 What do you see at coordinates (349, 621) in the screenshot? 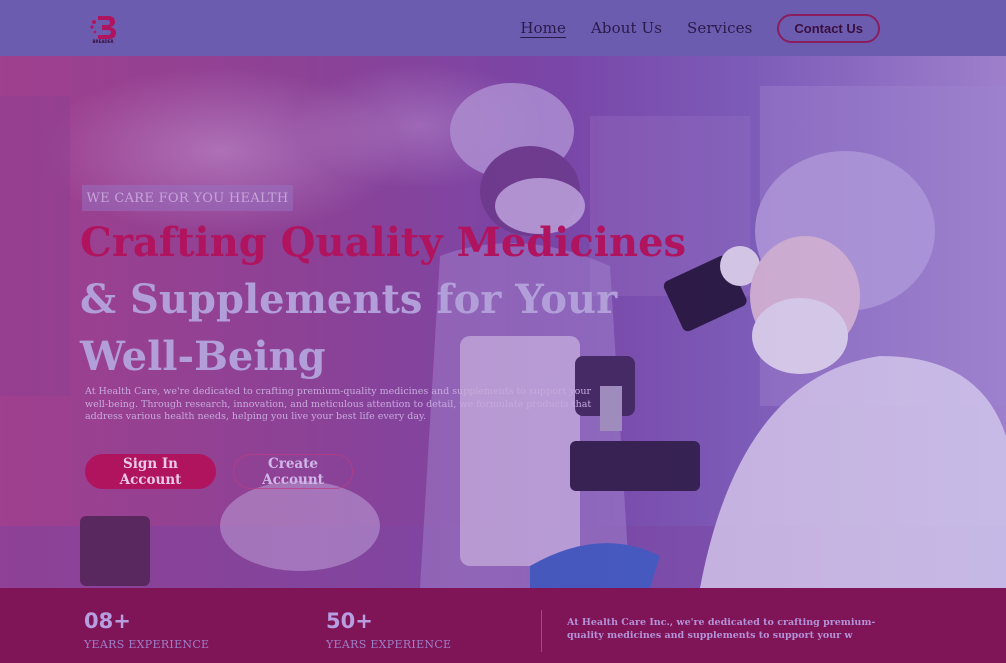
I see `stat-number: 50+` at bounding box center [349, 621].